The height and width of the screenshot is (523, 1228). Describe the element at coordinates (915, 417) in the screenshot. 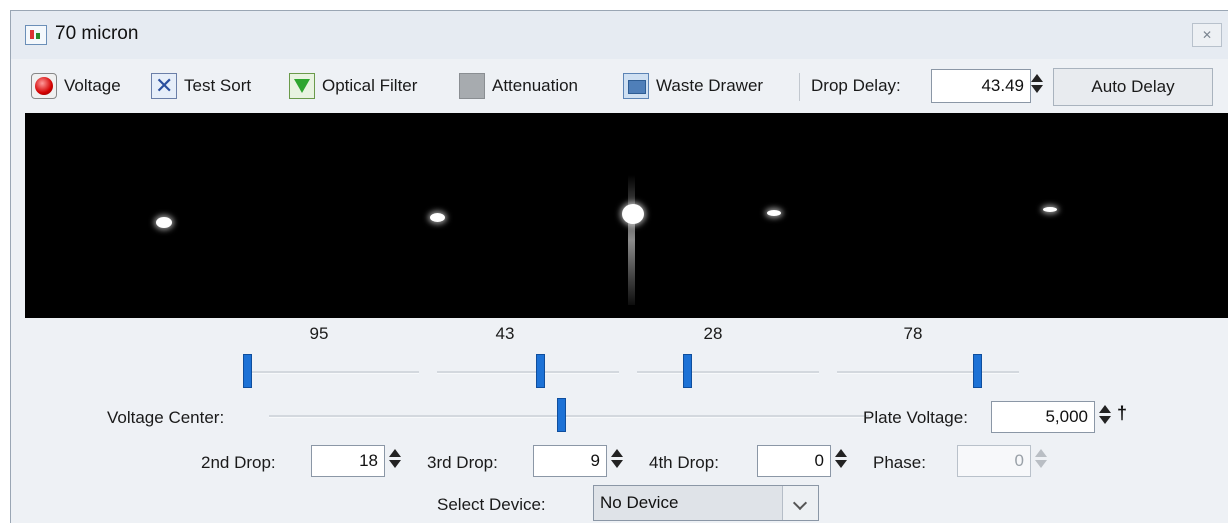

I see `plate-voltage-label: Plate Voltage:` at that location.